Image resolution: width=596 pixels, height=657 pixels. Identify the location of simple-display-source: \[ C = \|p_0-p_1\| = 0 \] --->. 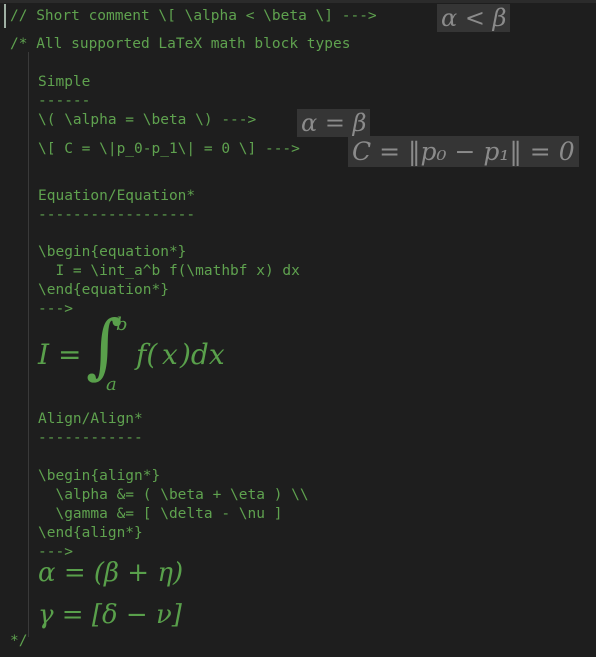
(169, 149).